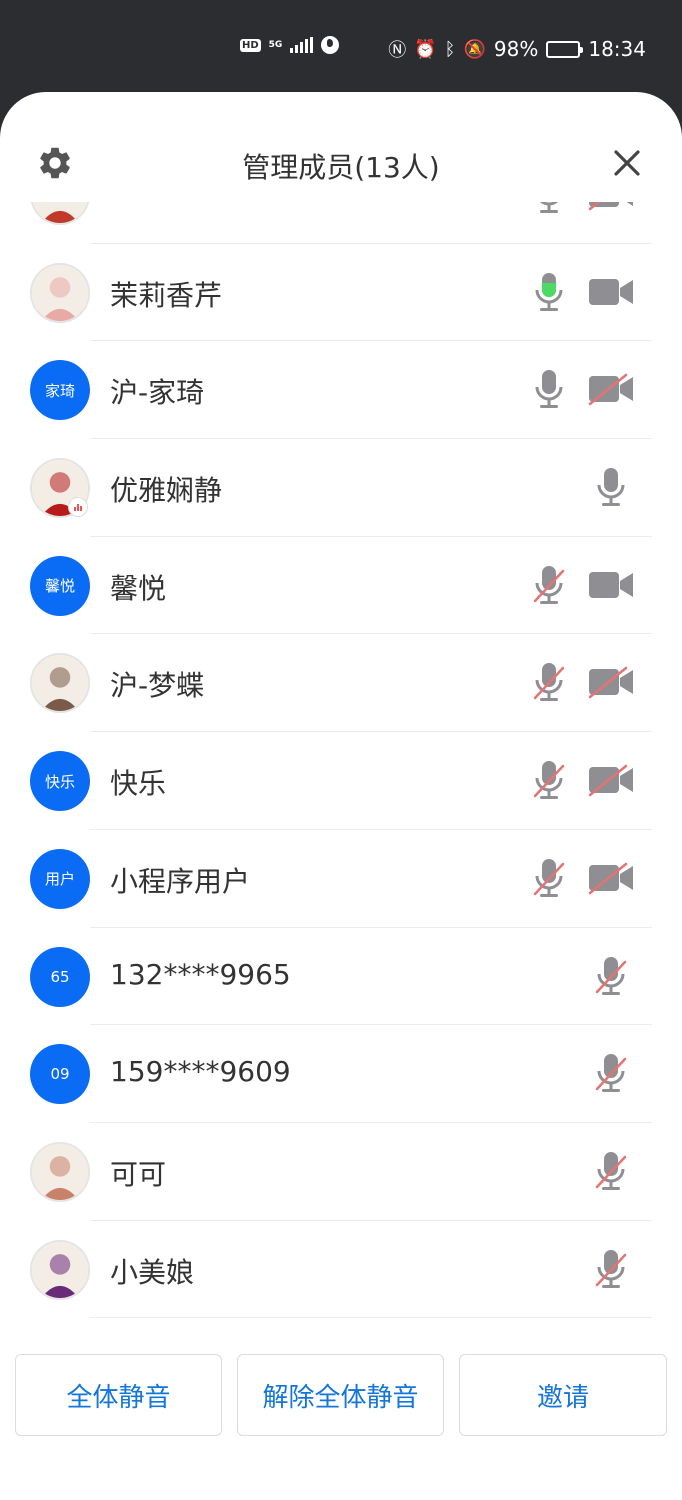 The height and width of the screenshot is (1500, 682). Describe the element at coordinates (60, 976) in the screenshot. I see `avatar: 65` at that location.